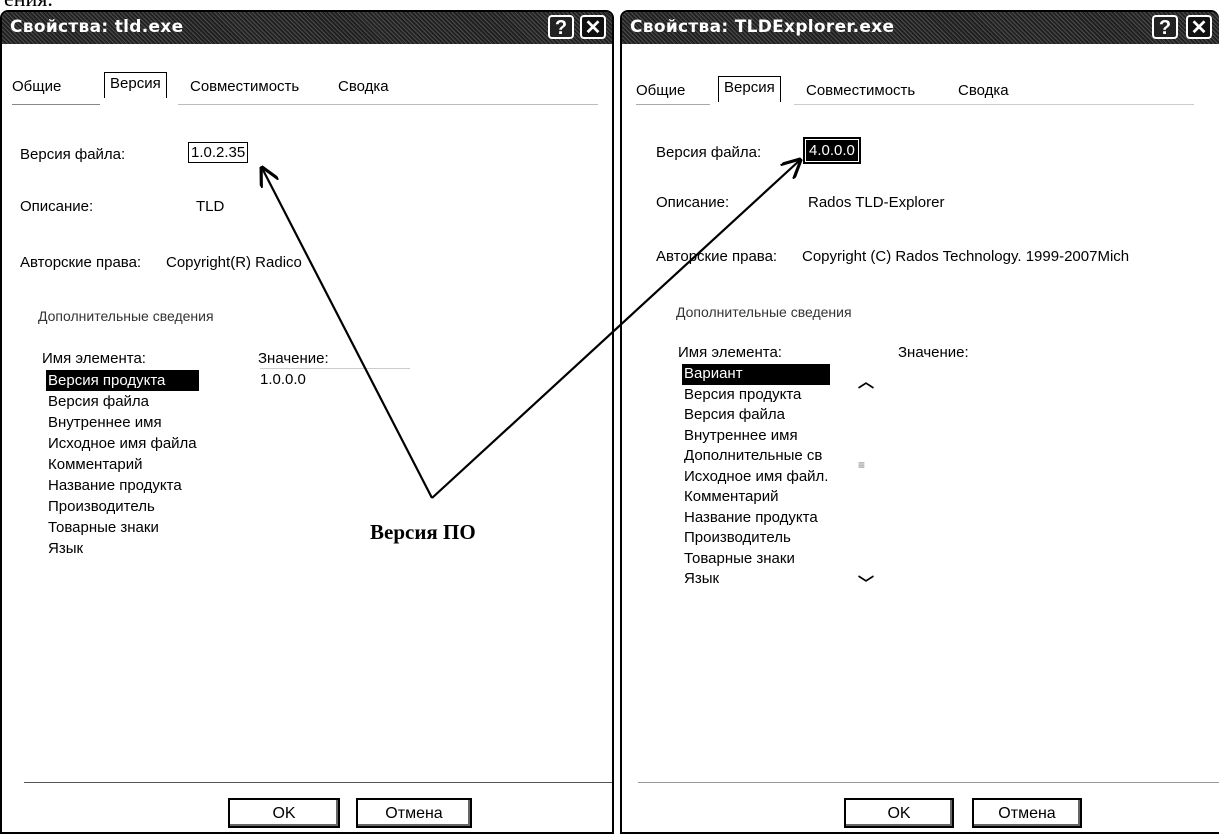 The width and height of the screenshot is (1219, 834). Describe the element at coordinates (423, 532) in the screenshot. I see `annotation-label: Версия ПО` at that location.